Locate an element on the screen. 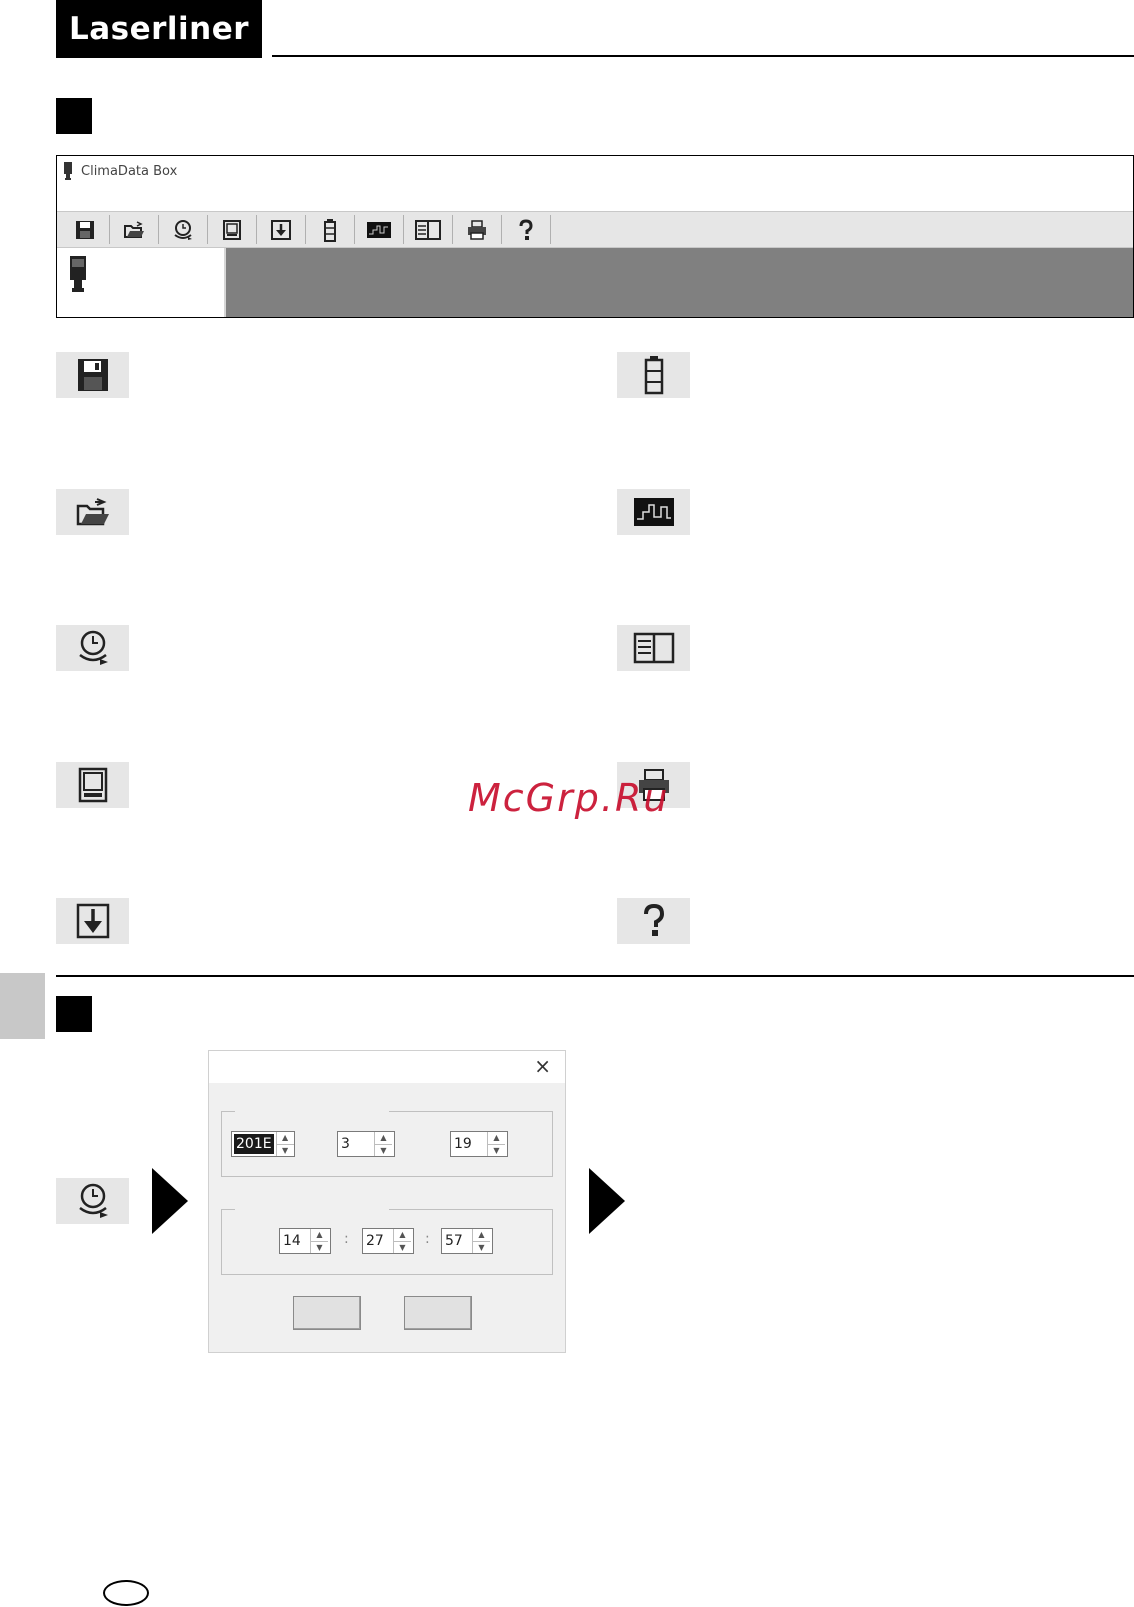 The image size is (1134, 1607). day-spinner: 19 ▲ ▼ is located at coordinates (479, 1144).